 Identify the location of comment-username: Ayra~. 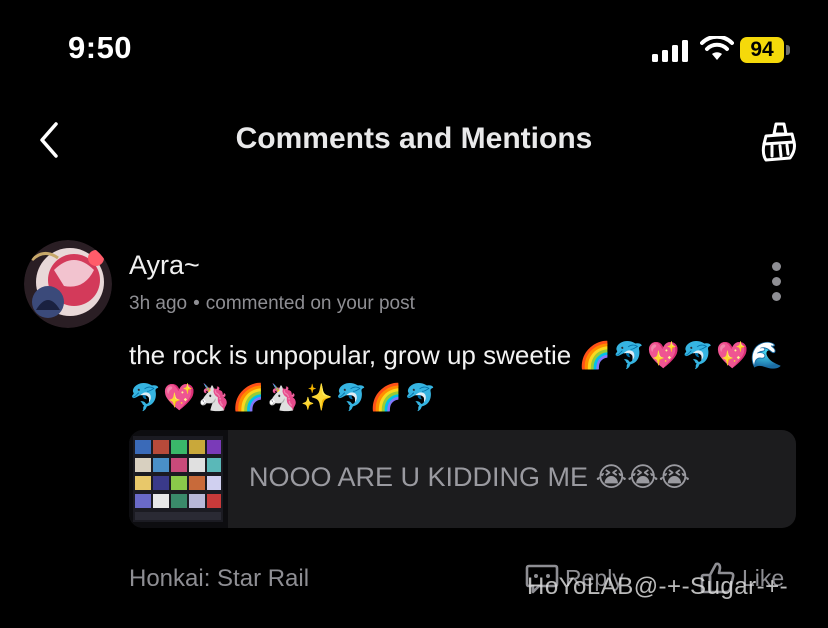
(164, 265).